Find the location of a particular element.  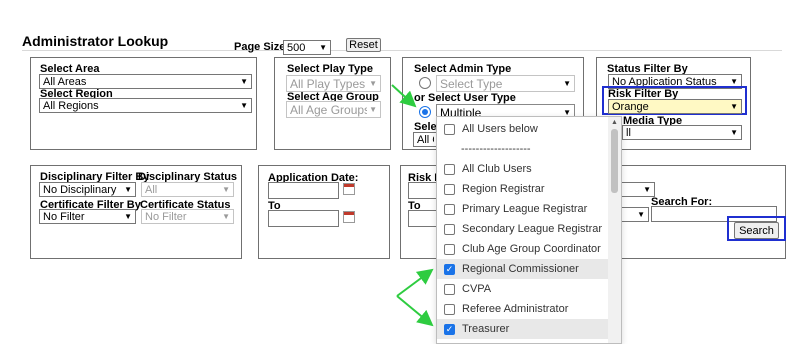

risk-date-from-input is located at coordinates (422, 190).